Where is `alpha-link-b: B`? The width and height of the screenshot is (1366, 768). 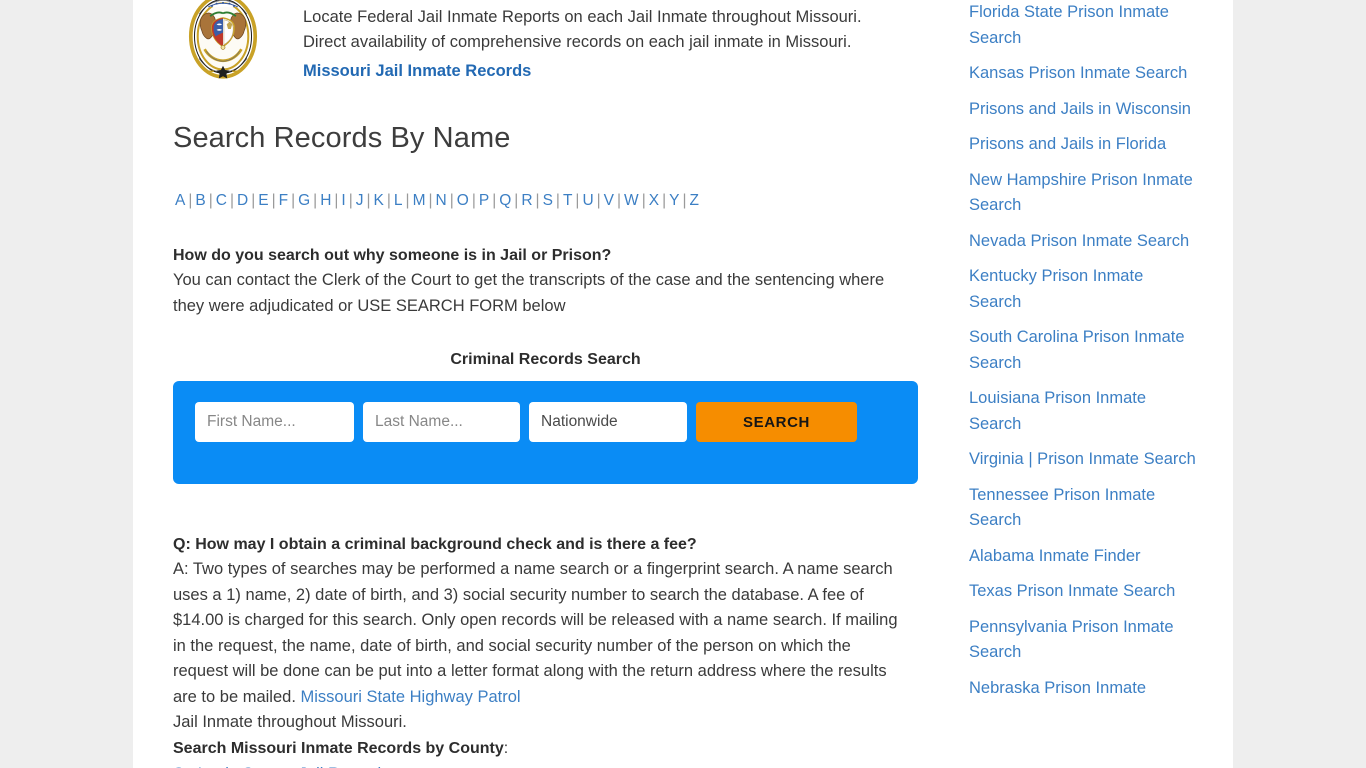 alpha-link-b: B is located at coordinates (200, 200).